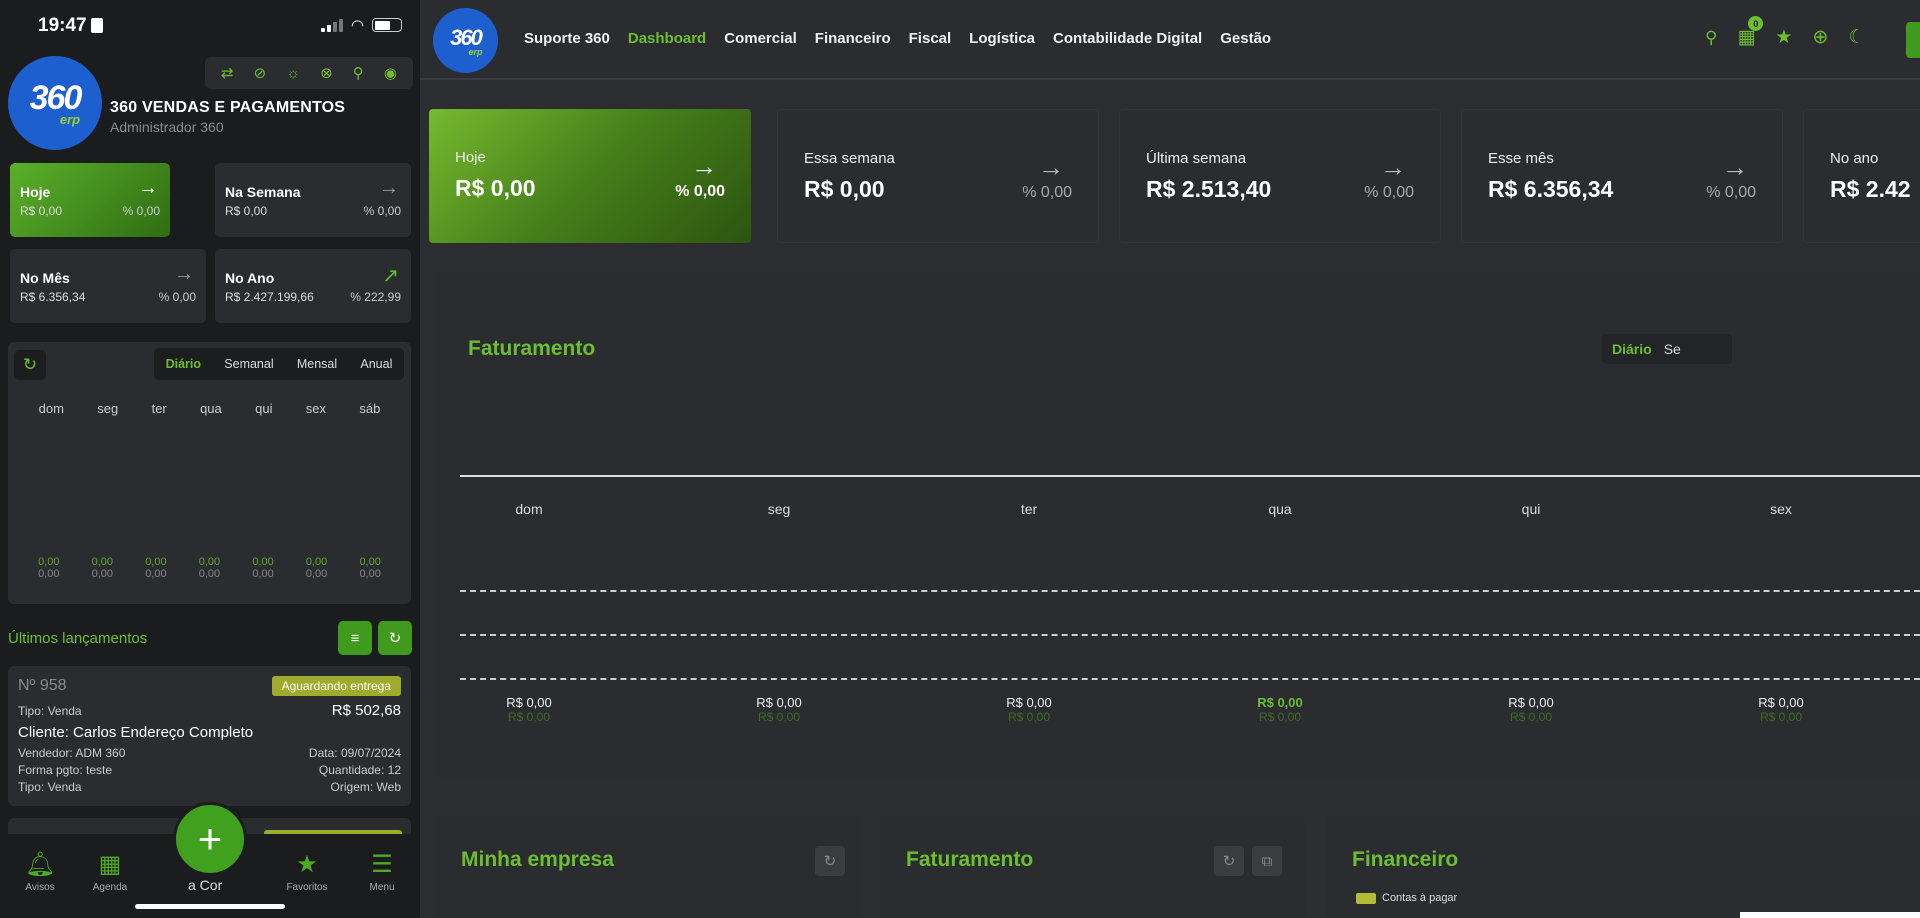  What do you see at coordinates (1002, 38) in the screenshot?
I see `menu-item-logistica: Logística` at bounding box center [1002, 38].